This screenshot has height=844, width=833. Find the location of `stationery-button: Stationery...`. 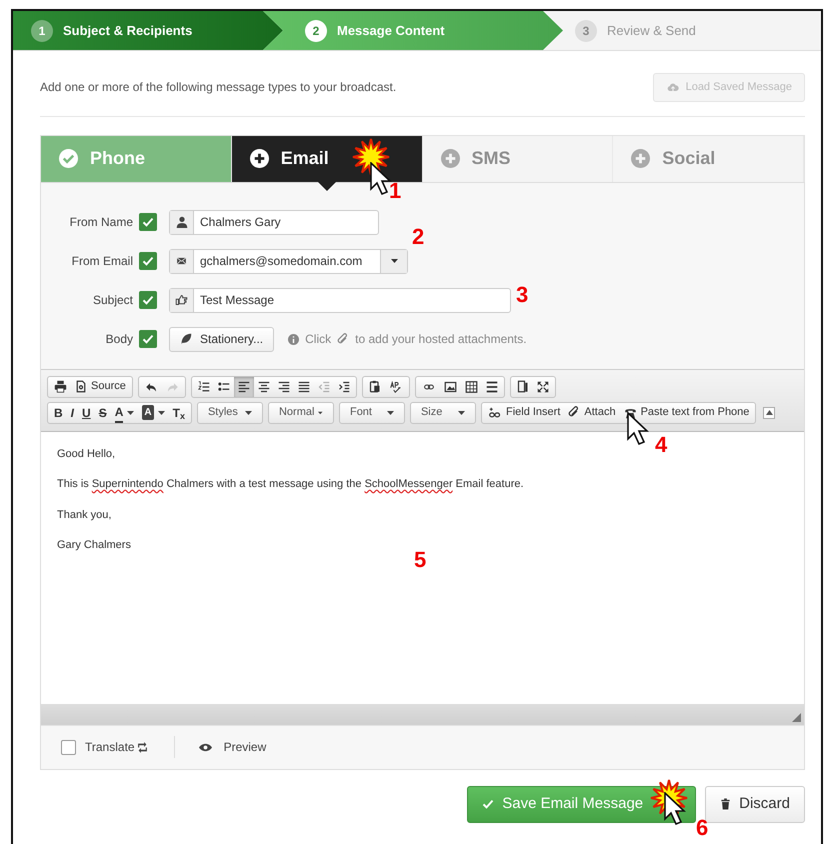

stationery-button: Stationery... is located at coordinates (221, 339).